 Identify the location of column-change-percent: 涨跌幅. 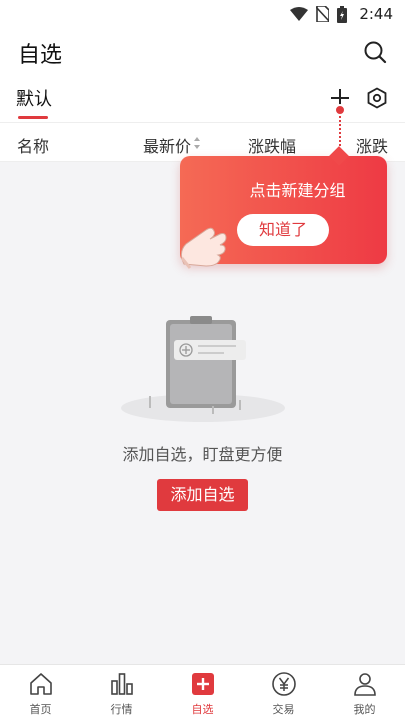
(272, 145).